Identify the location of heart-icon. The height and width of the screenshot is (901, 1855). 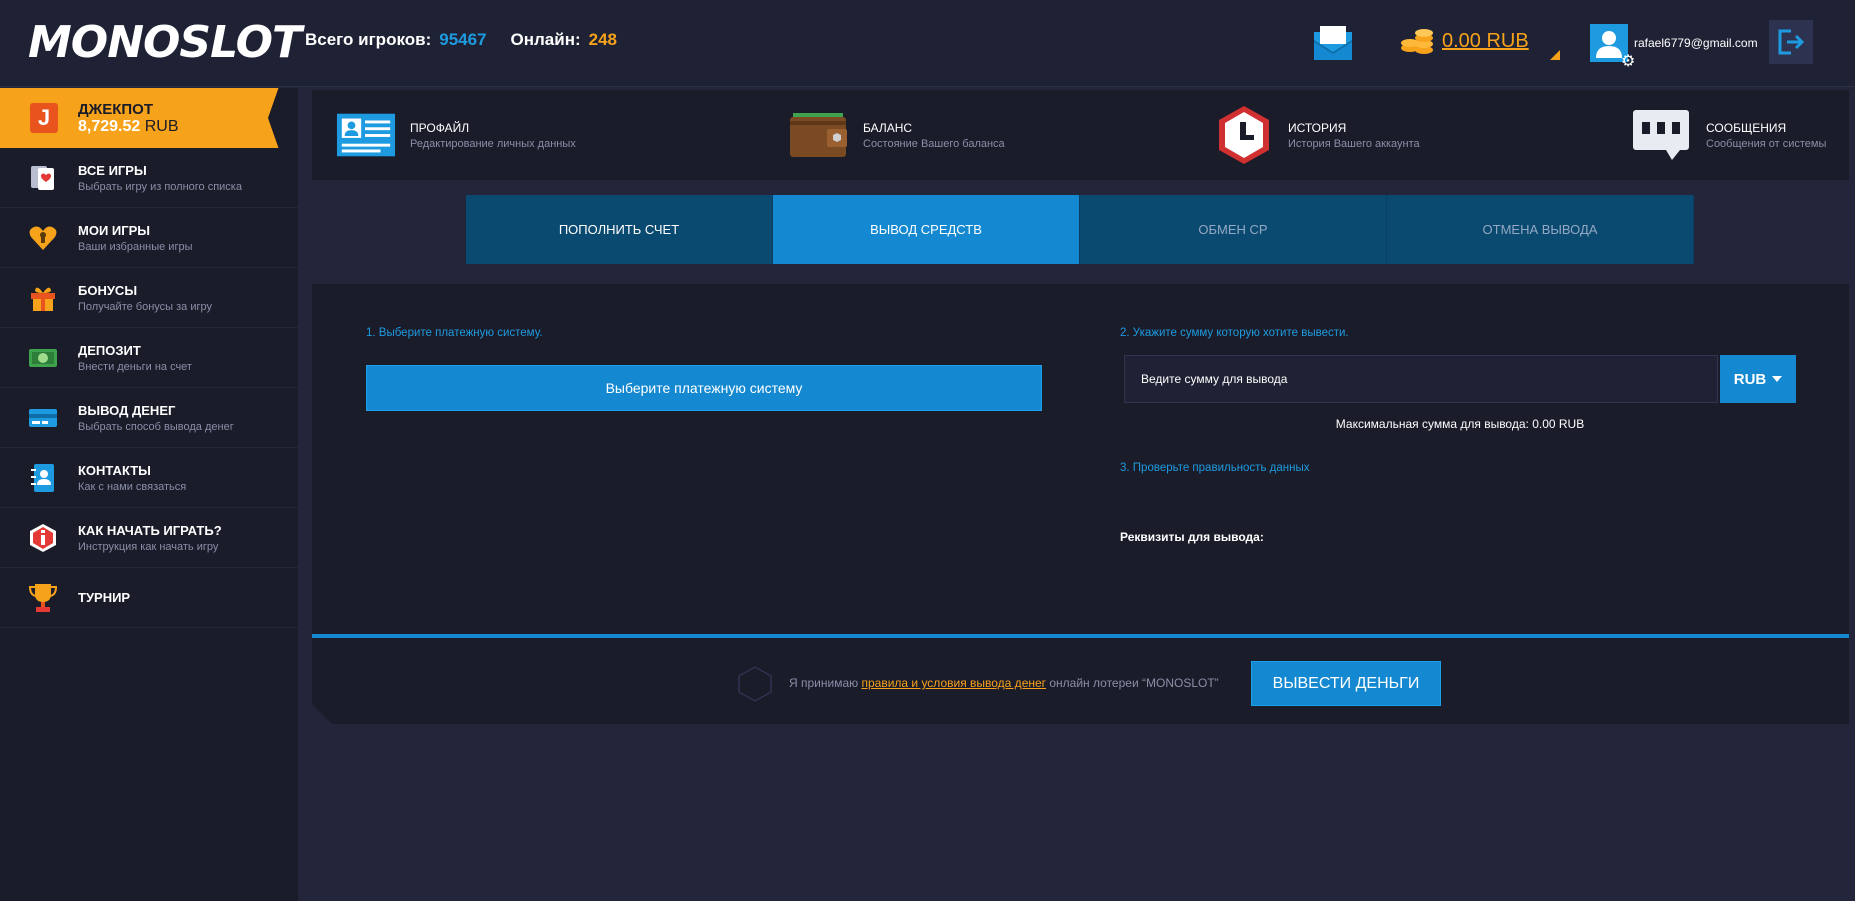
(43, 238).